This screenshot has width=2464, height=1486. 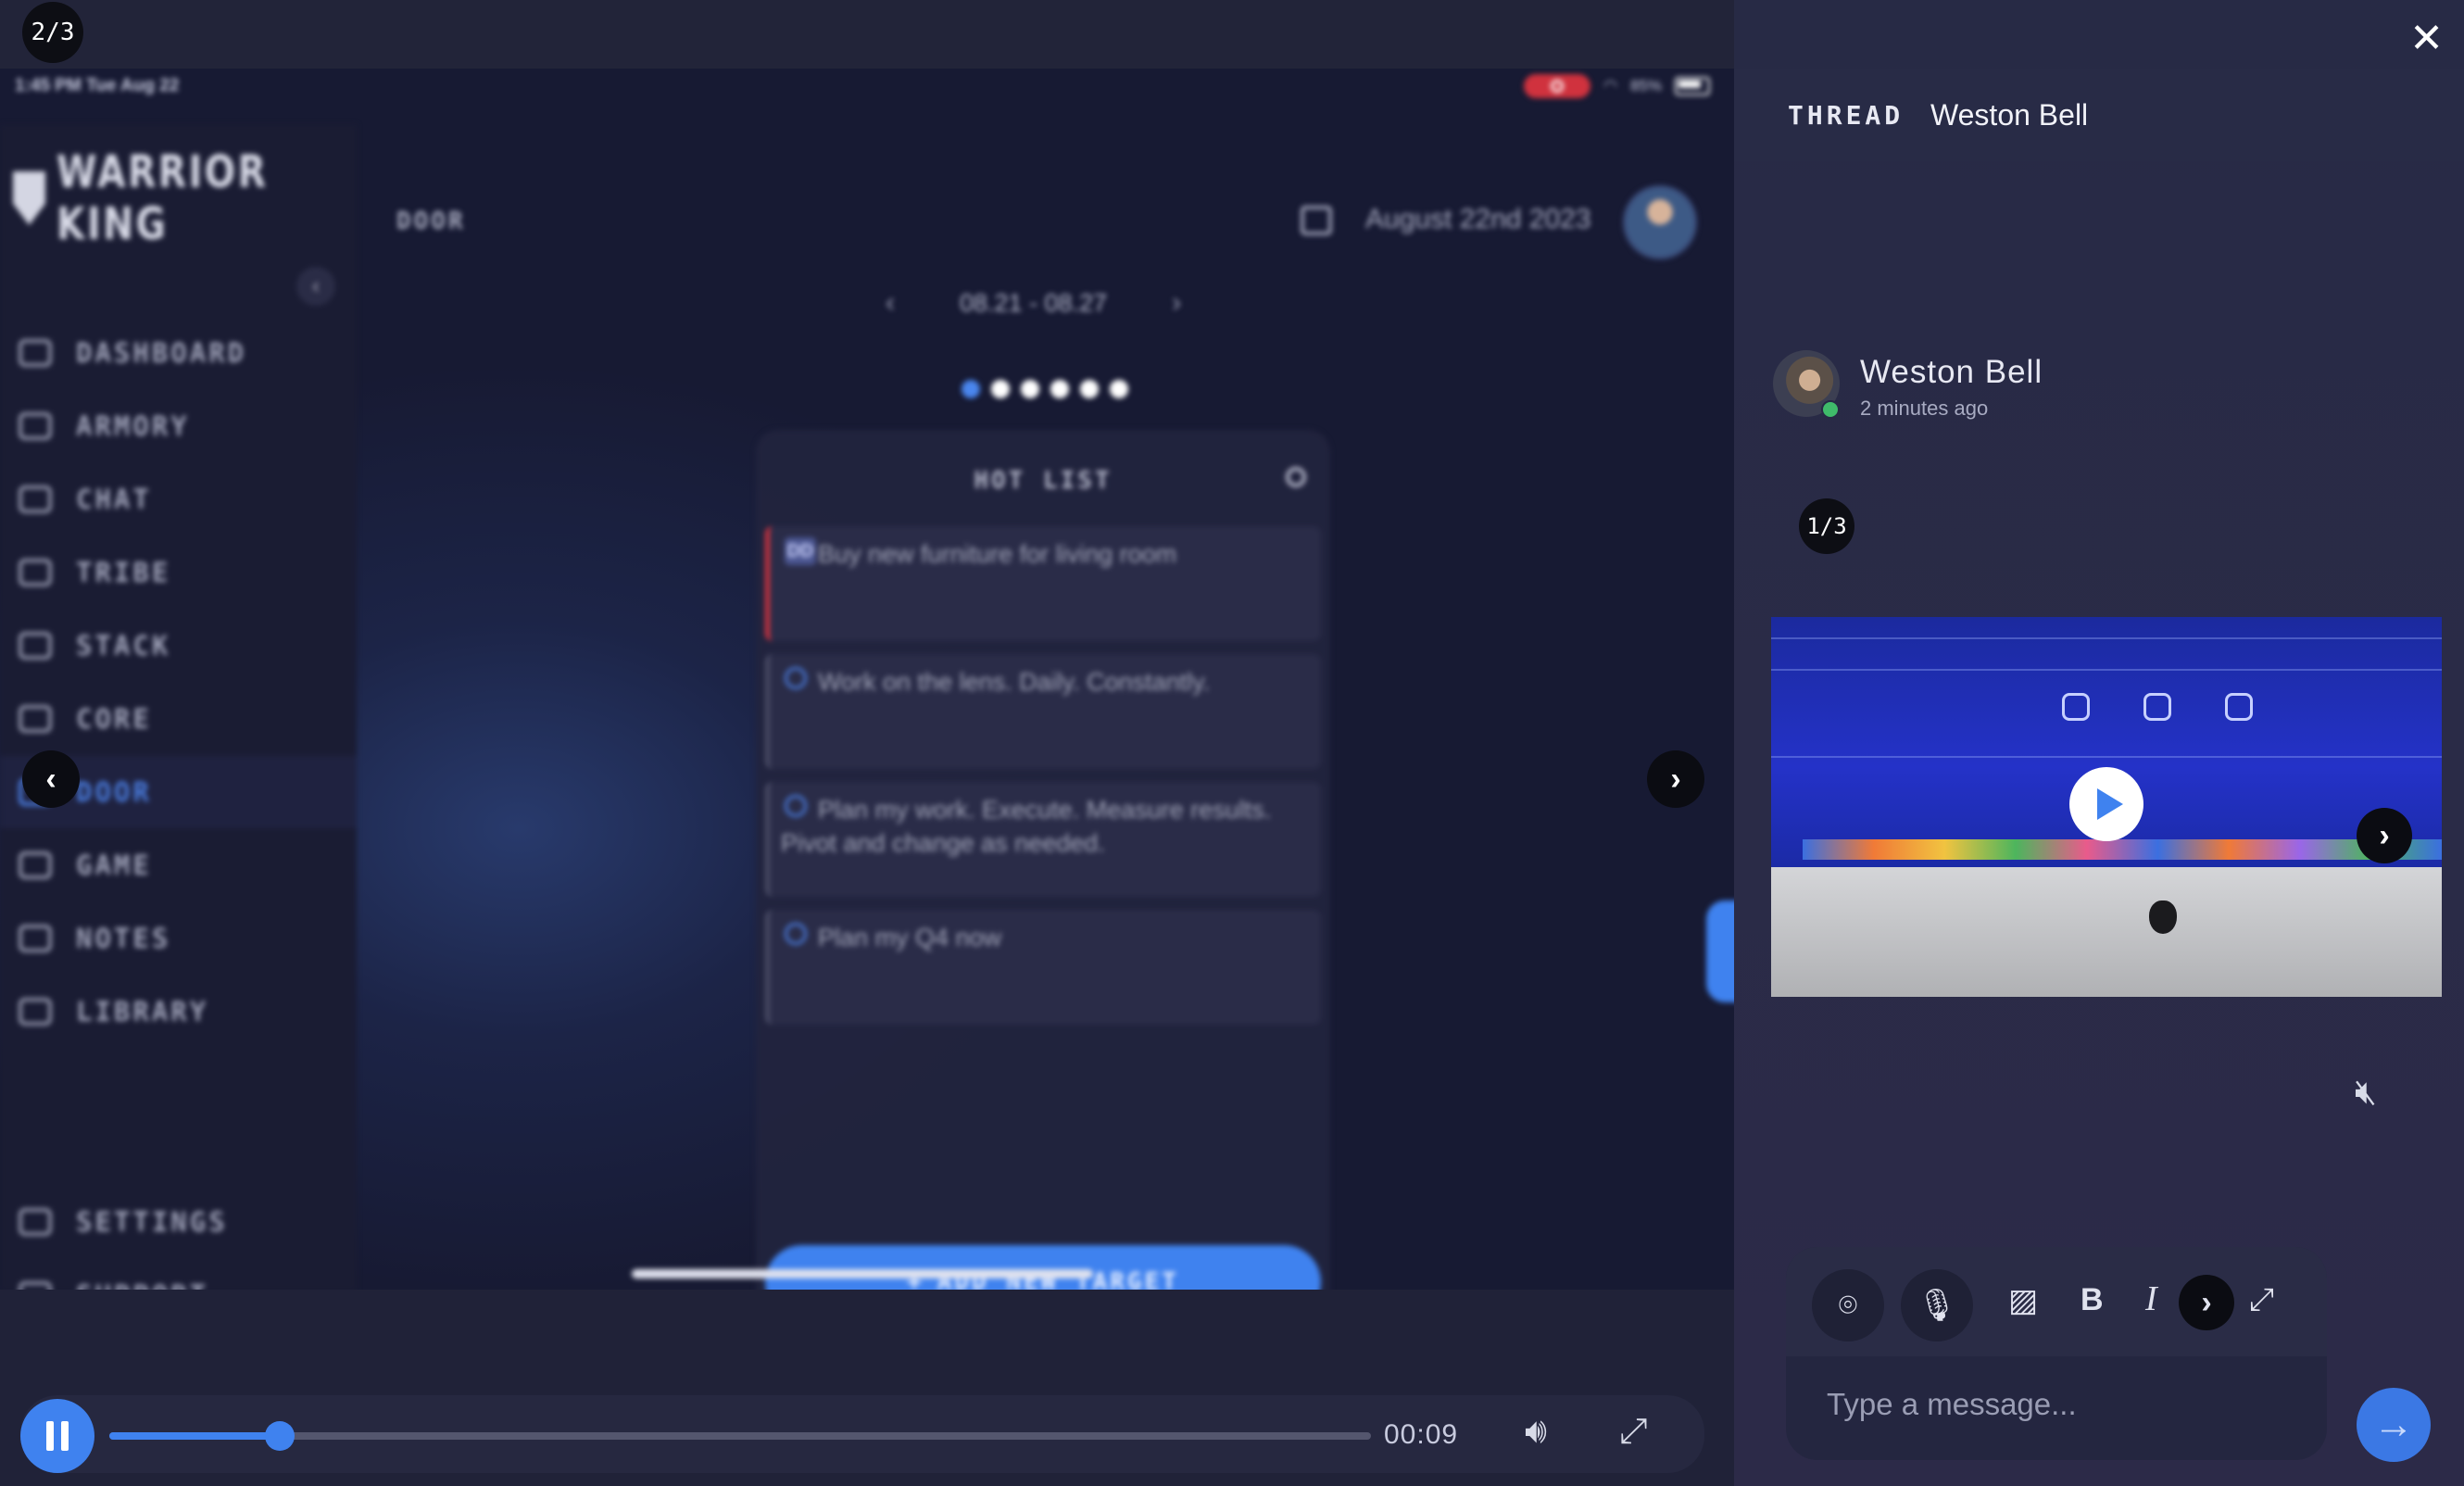 What do you see at coordinates (863, 1274) in the screenshot?
I see `home-indicator` at bounding box center [863, 1274].